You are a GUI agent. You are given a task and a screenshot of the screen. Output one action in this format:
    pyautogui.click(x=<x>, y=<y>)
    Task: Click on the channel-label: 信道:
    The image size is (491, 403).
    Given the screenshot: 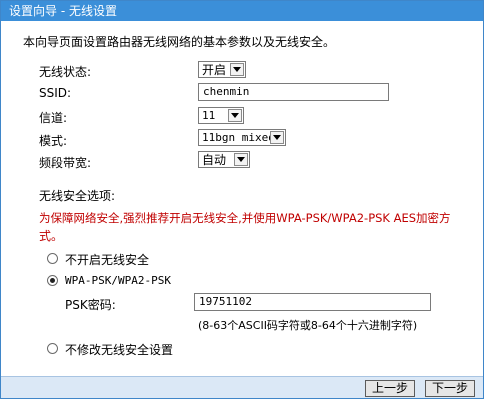 What is the action you would take?
    pyautogui.click(x=53, y=118)
    